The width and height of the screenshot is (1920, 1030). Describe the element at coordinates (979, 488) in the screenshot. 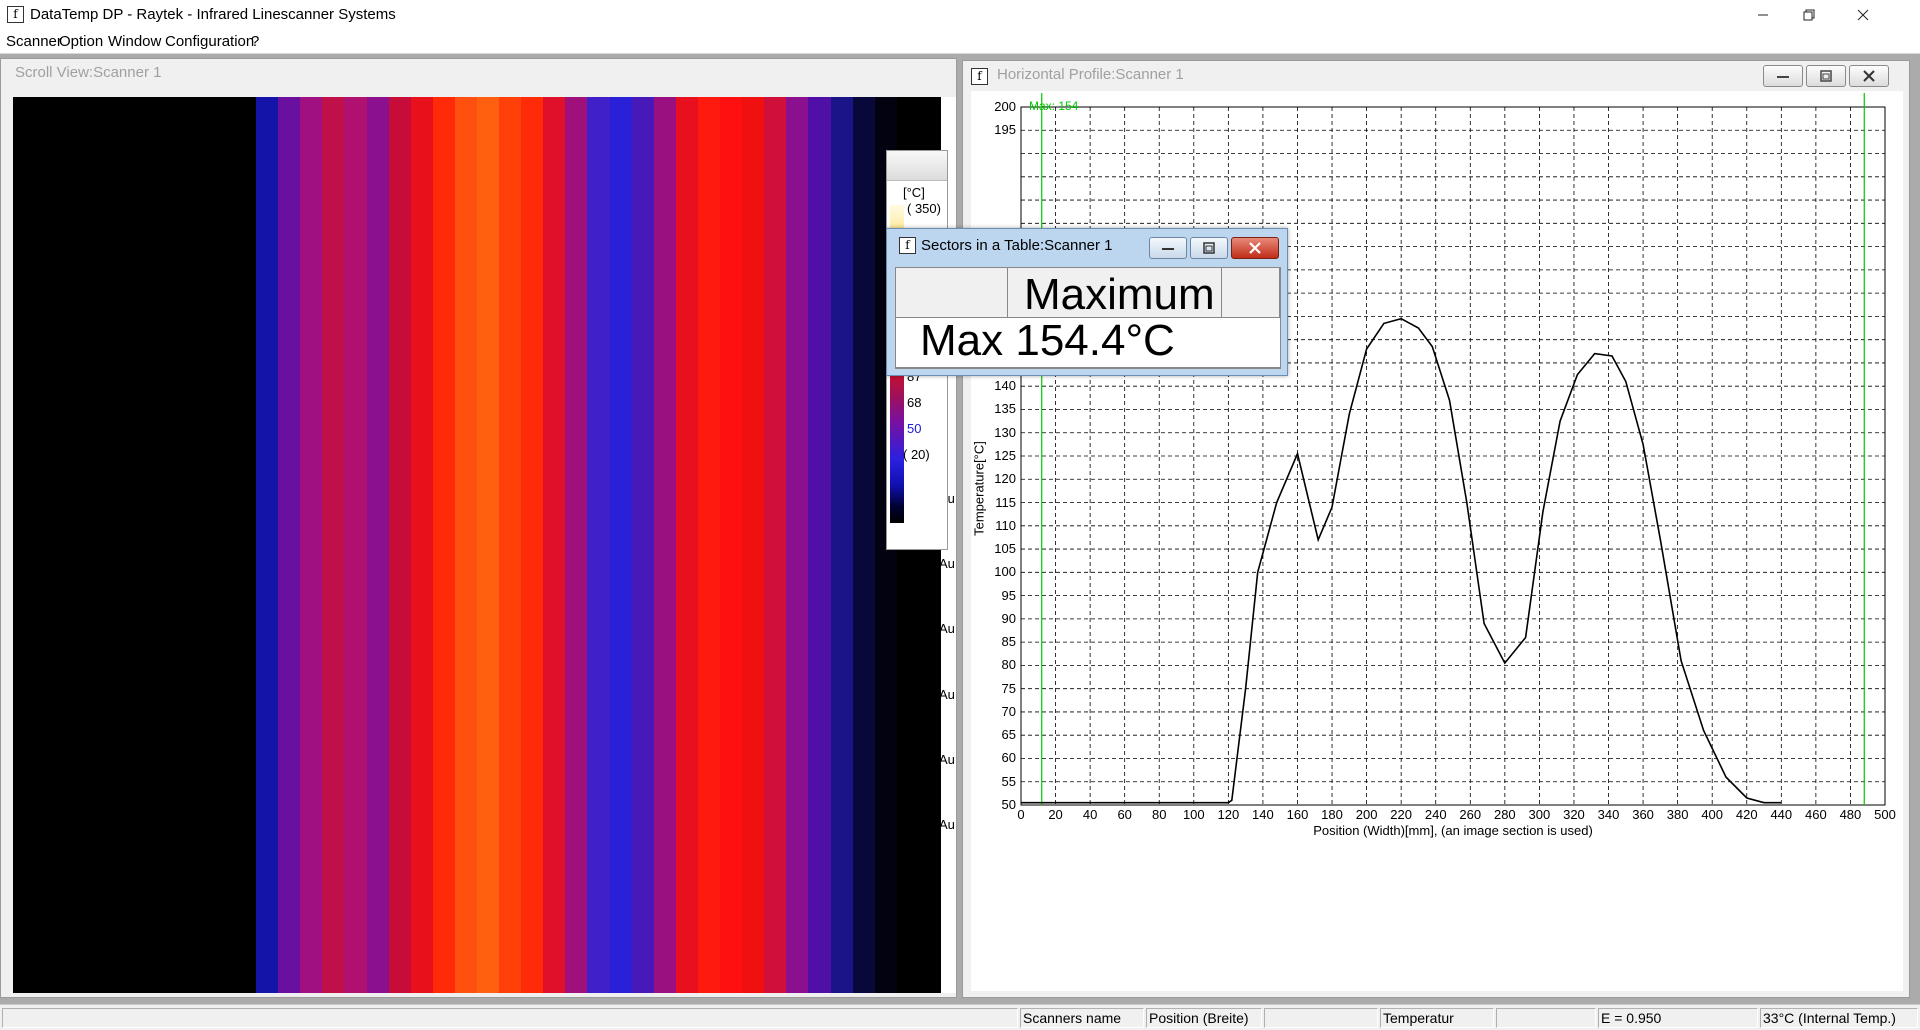

I see `y-axis-label: Temperature[°C]` at that location.